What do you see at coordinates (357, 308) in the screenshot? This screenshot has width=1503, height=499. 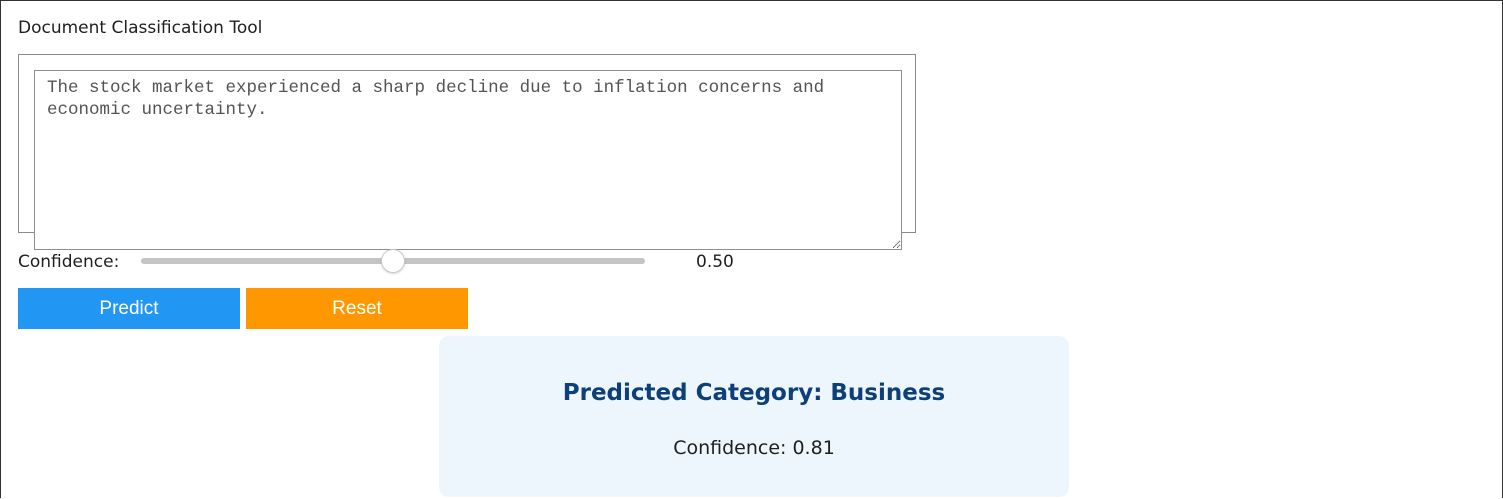 I see `reset-button: Reset` at bounding box center [357, 308].